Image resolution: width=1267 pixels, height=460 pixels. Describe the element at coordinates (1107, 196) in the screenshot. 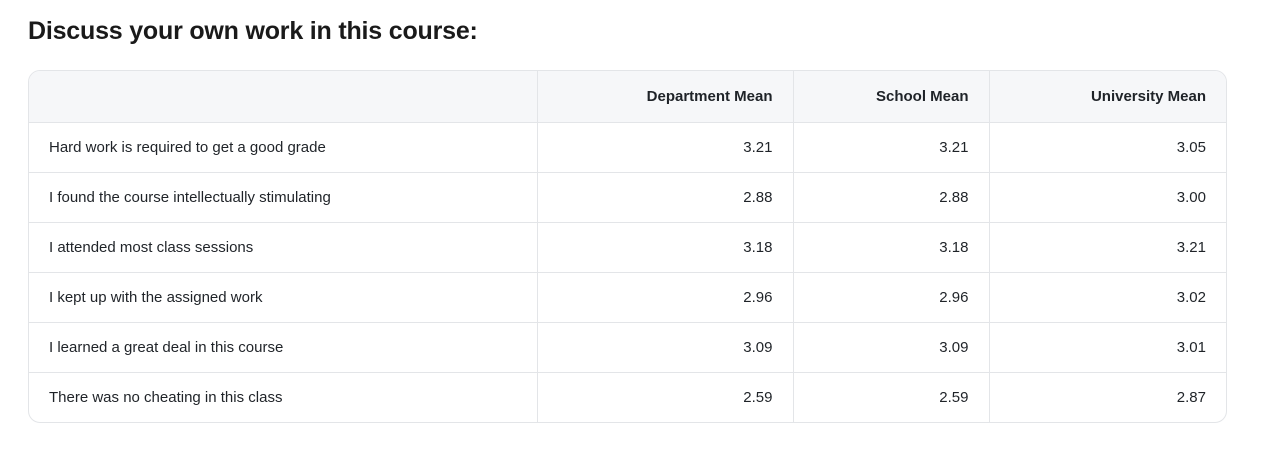

I see `university-mean-cell: 3.00` at that location.